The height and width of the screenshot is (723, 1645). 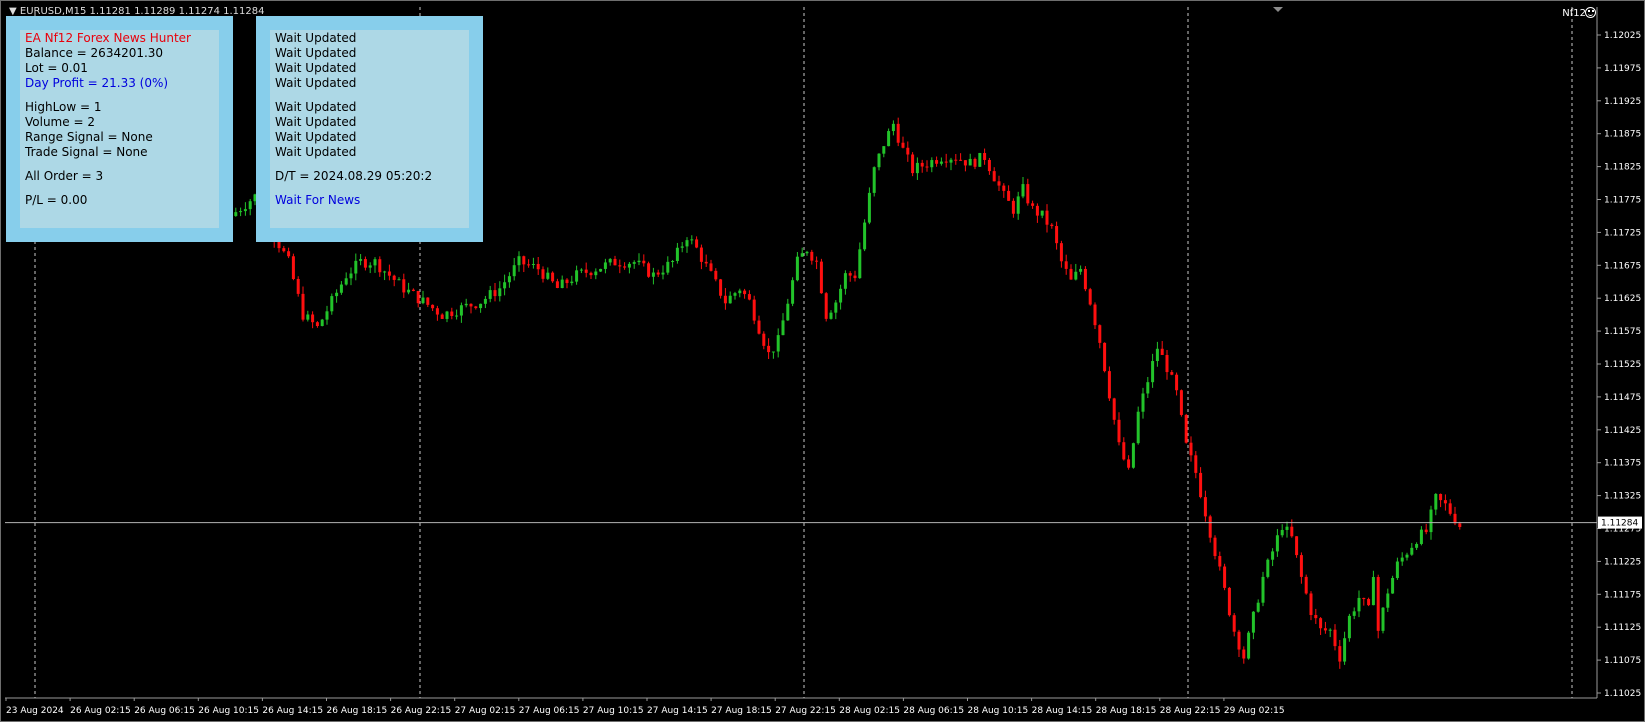 I want to click on price-tick-label: 1.11625, so click(x=1622, y=299).